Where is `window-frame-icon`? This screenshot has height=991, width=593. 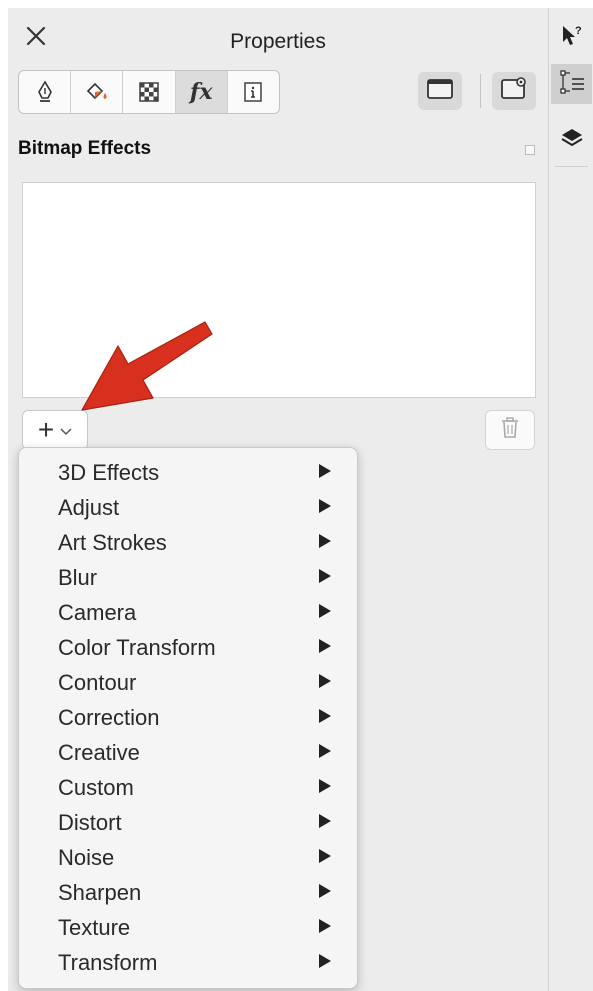 window-frame-icon is located at coordinates (440, 91).